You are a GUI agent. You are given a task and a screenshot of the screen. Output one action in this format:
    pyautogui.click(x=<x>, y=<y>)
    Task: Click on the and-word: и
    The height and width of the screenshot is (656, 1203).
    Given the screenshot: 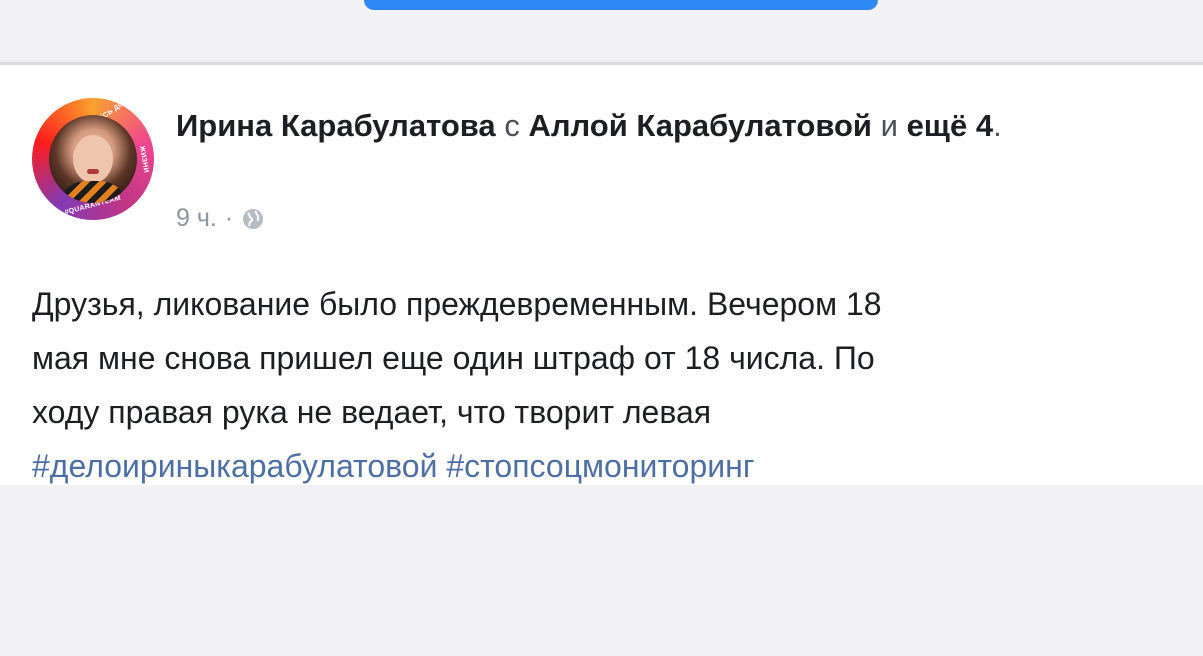 What is the action you would take?
    pyautogui.click(x=889, y=125)
    